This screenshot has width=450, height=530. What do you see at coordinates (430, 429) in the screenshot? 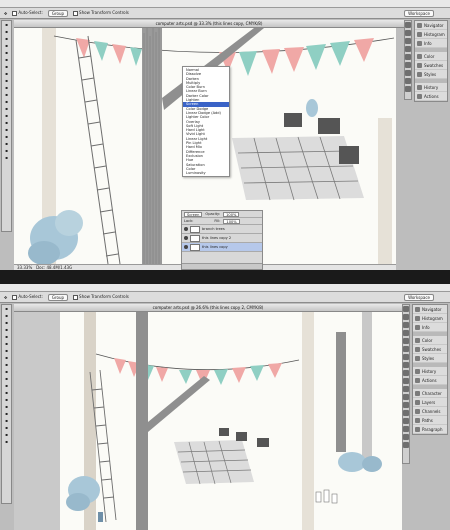
I see `panel-tab-paragraph: Paragraph` at bounding box center [430, 429].